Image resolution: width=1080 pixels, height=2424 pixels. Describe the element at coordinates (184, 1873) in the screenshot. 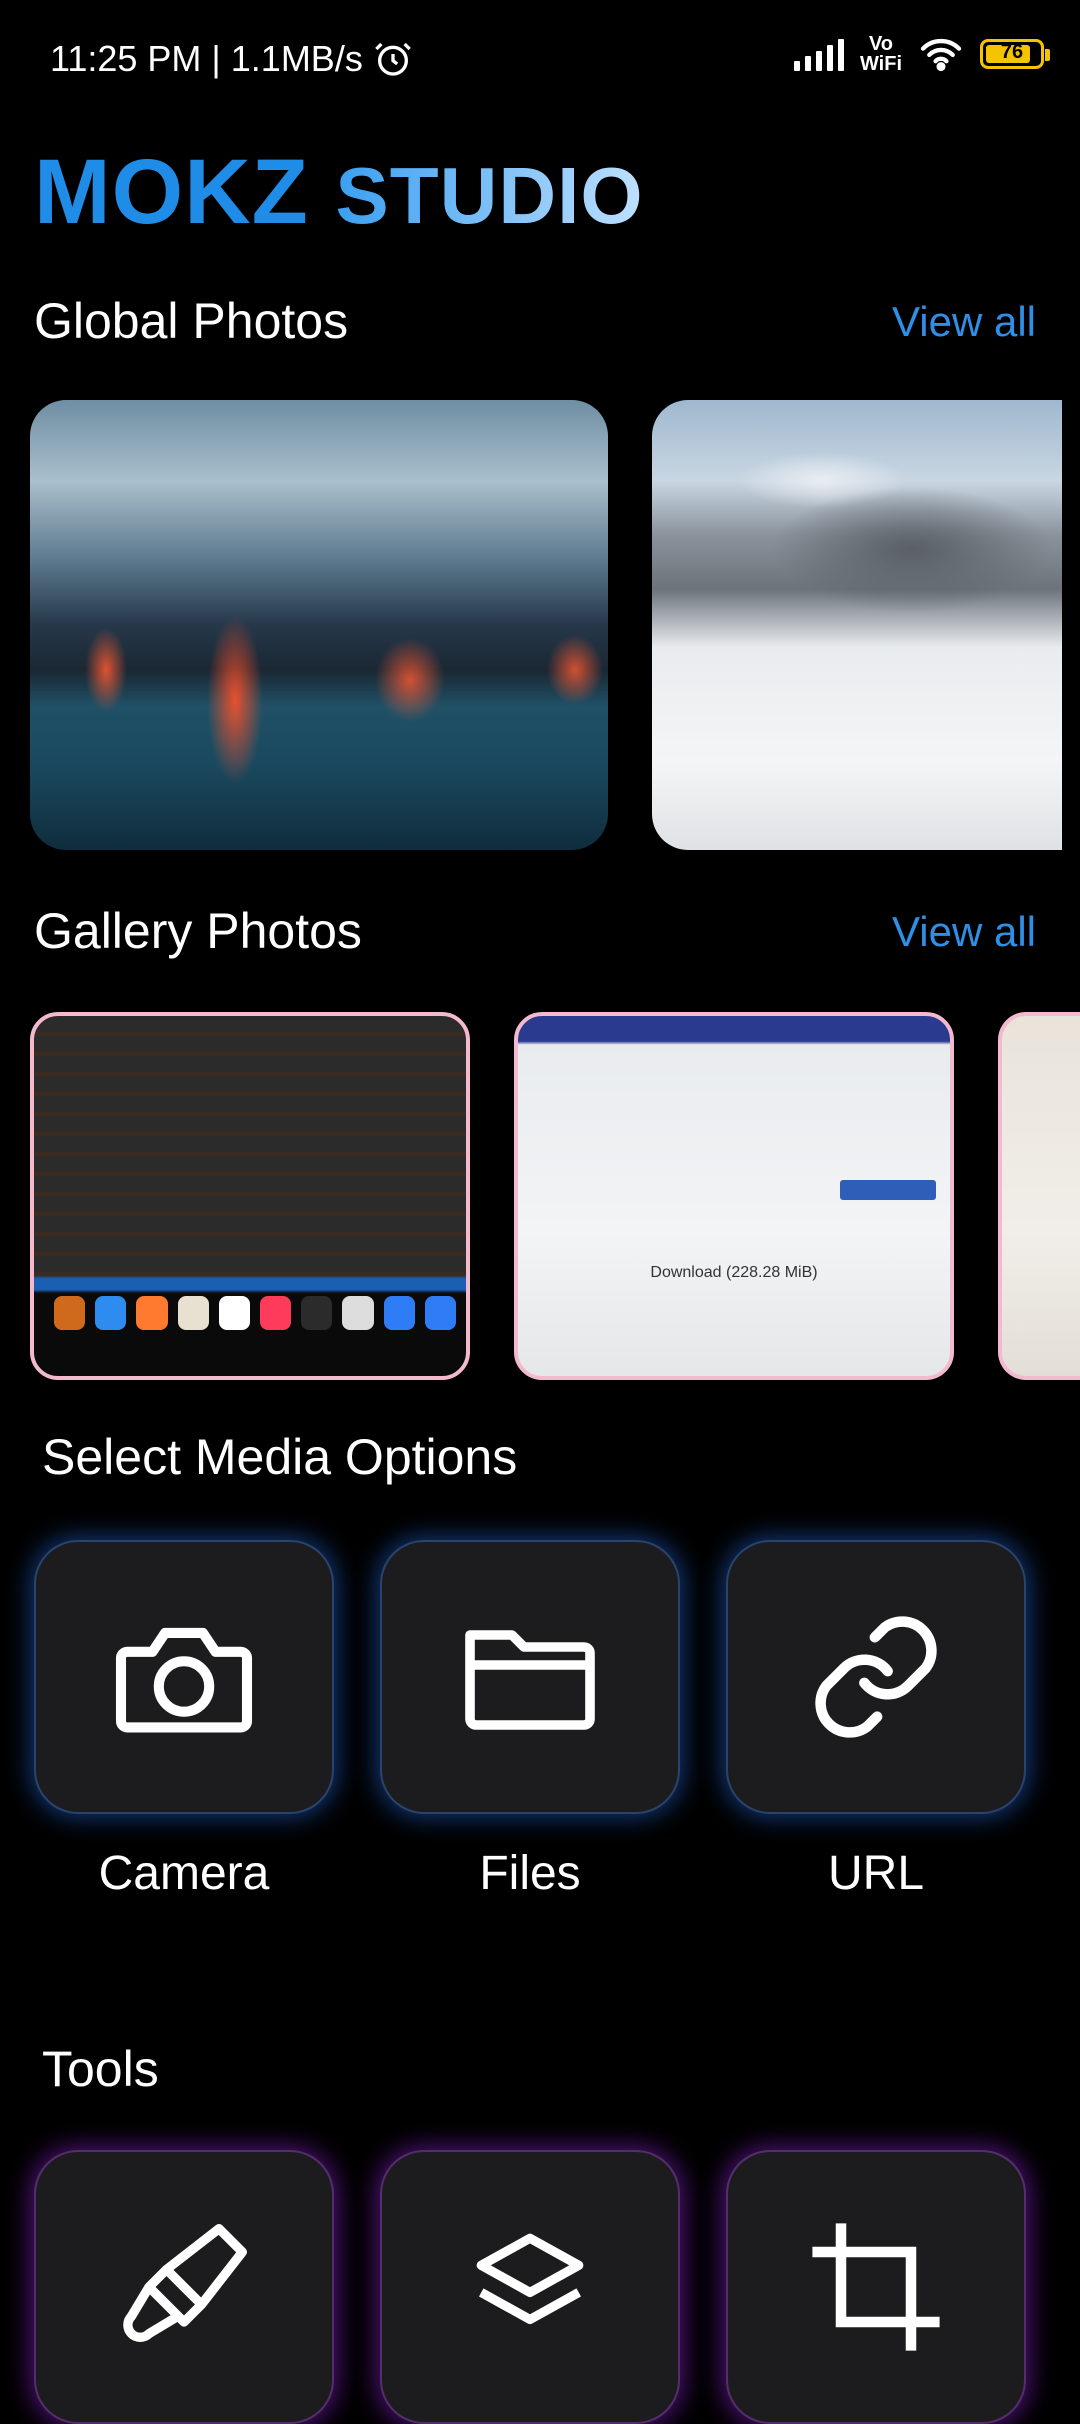

I see `camera-label: Camera` at that location.